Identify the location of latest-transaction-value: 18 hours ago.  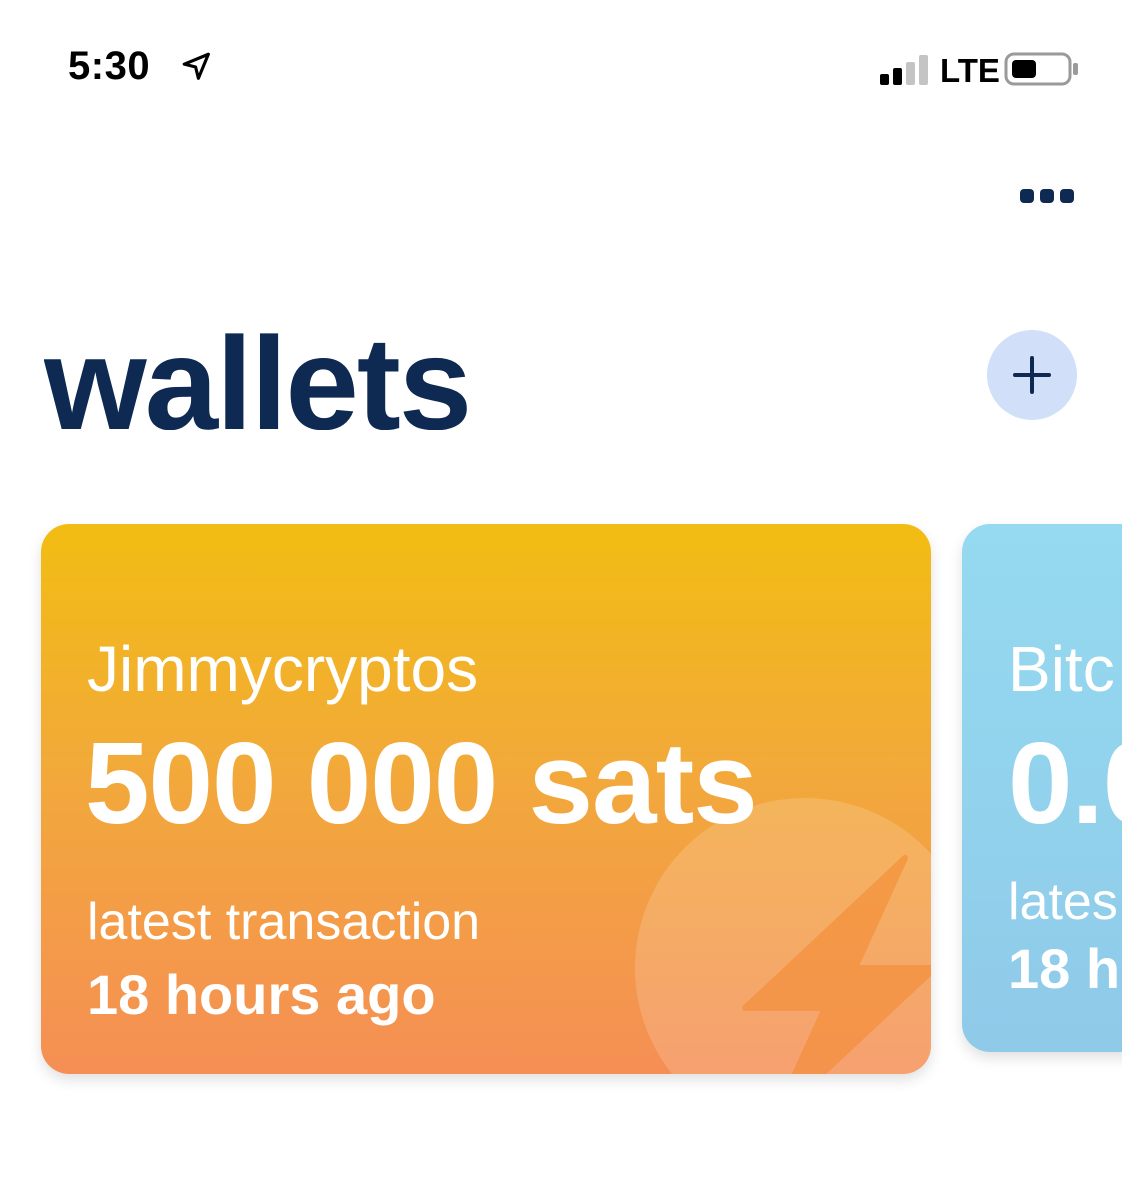
(261, 994).